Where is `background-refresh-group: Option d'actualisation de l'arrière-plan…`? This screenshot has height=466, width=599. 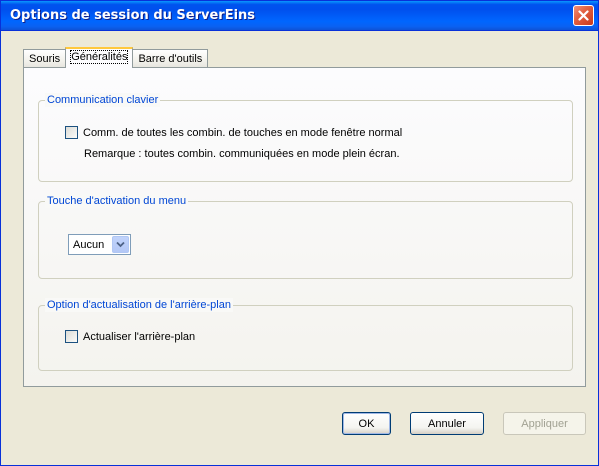 background-refresh-group: Option d'actualisation de l'arrière-plan… is located at coordinates (305, 334).